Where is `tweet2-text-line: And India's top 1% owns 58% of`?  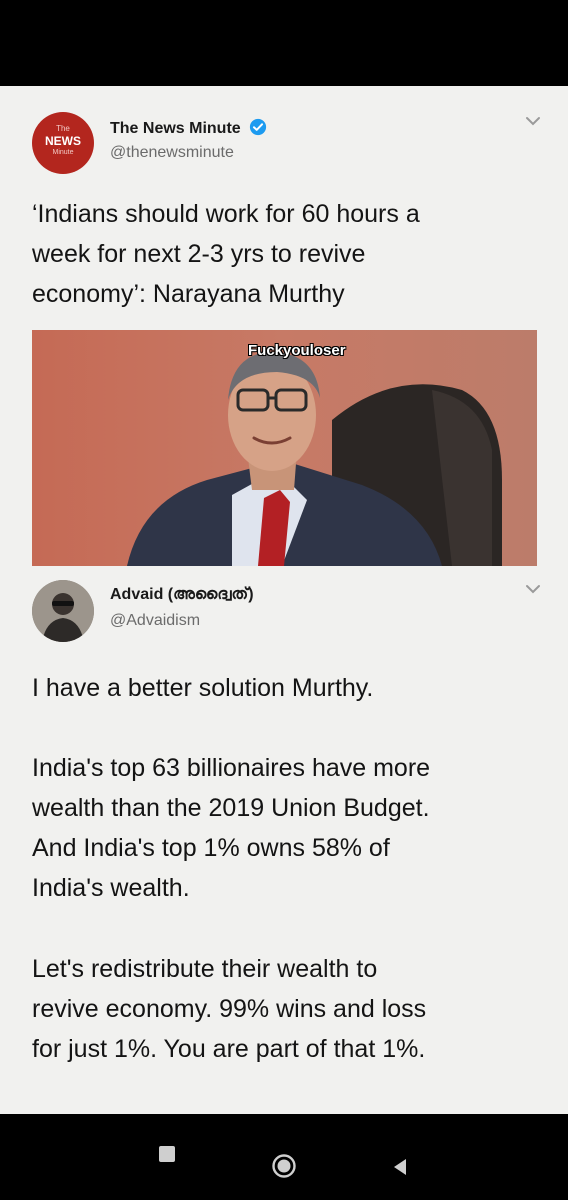
tweet2-text-line: And India's top 1% owns 58% of is located at coordinates (211, 848).